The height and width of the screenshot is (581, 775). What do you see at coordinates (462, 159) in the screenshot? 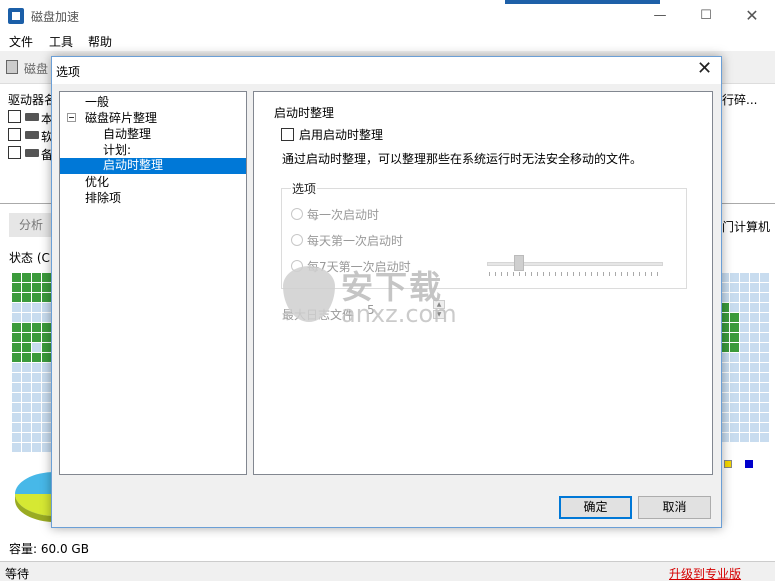
I see `panel-description: 通过启动时整理，可以整理那些在系统运行时无法安全移动的文件。` at bounding box center [462, 159].